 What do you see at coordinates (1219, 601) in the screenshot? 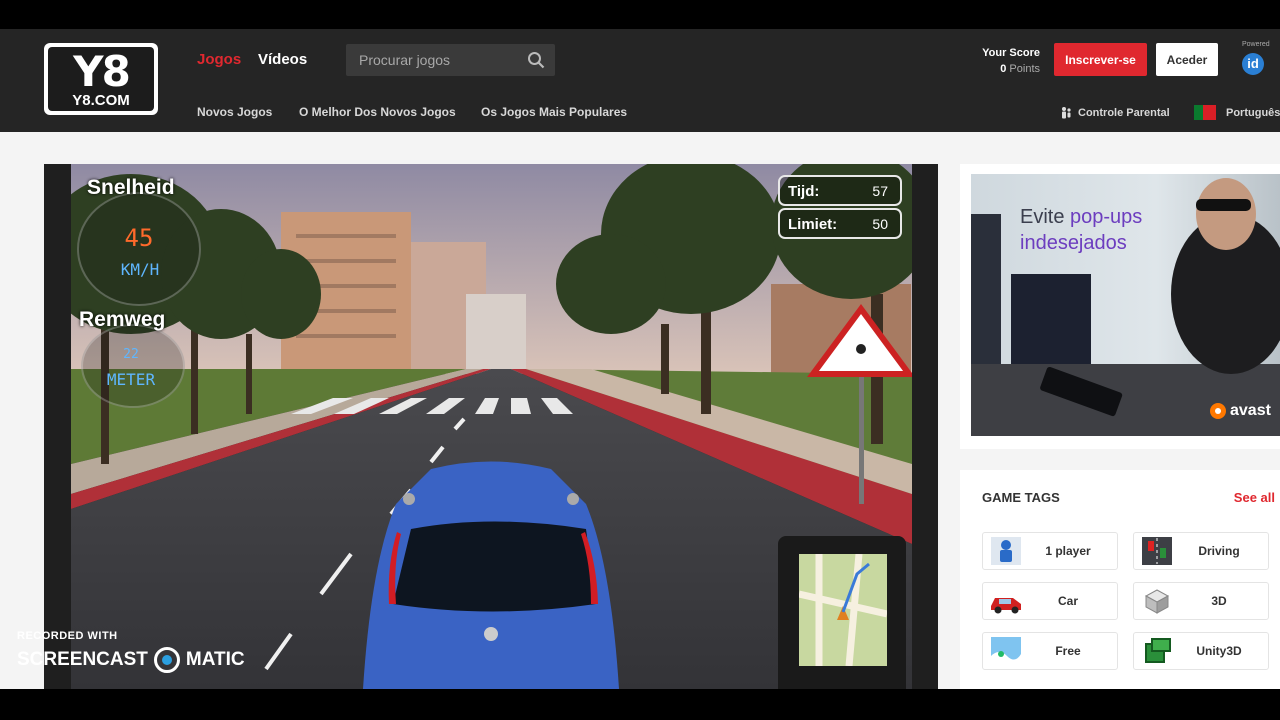
I see `tag-label: 3D` at bounding box center [1219, 601].